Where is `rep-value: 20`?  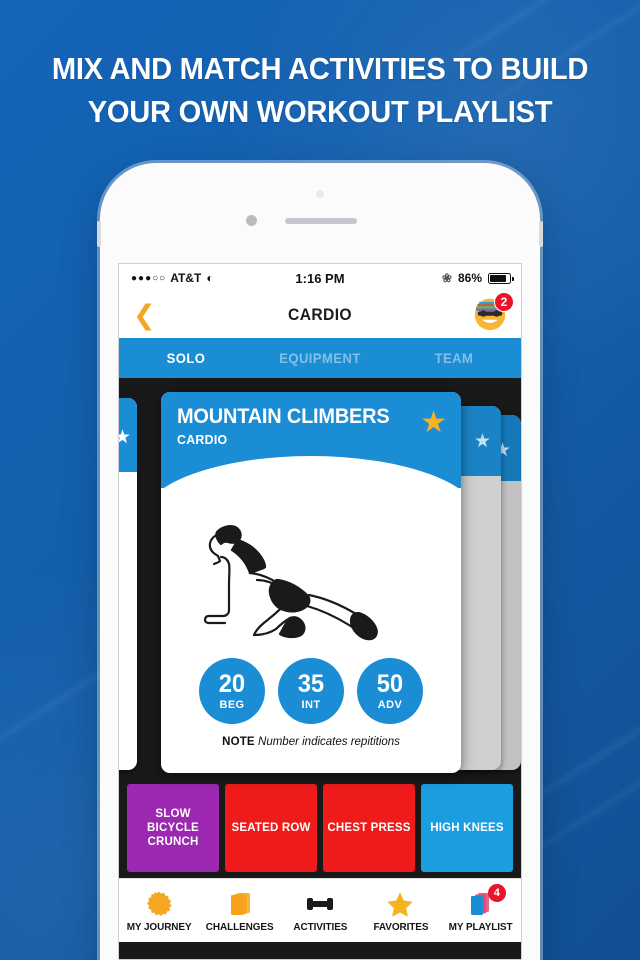 rep-value: 20 is located at coordinates (232, 683).